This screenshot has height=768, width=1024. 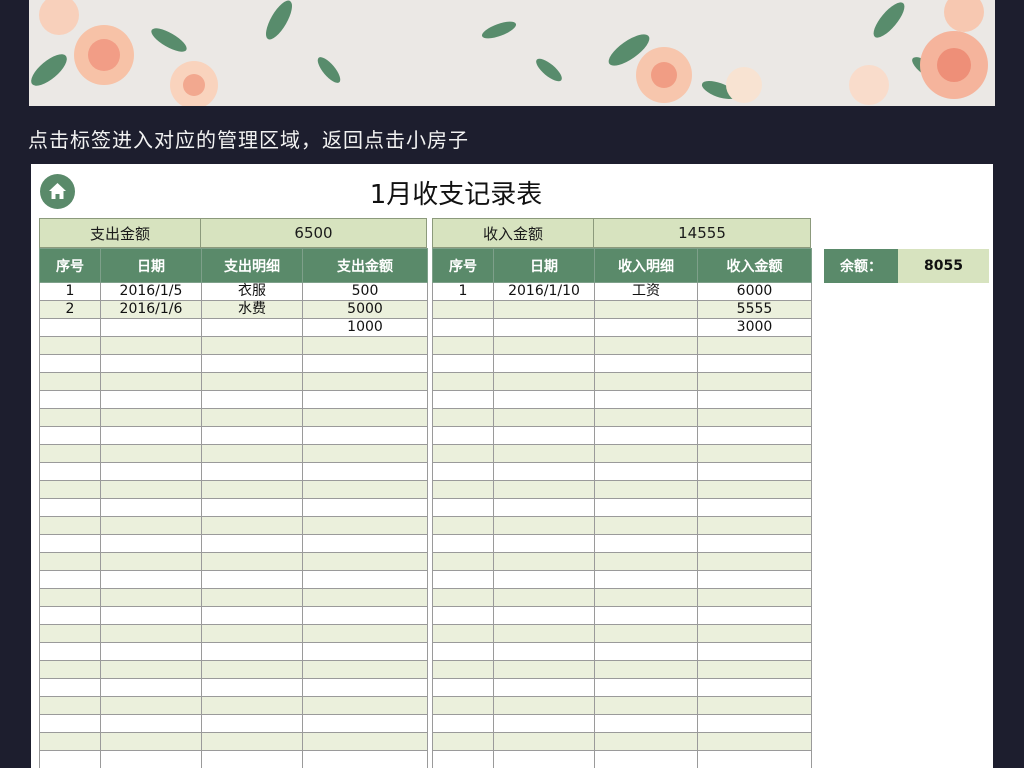 What do you see at coordinates (365, 309) in the screenshot?
I see `table-cell: 5000` at bounding box center [365, 309].